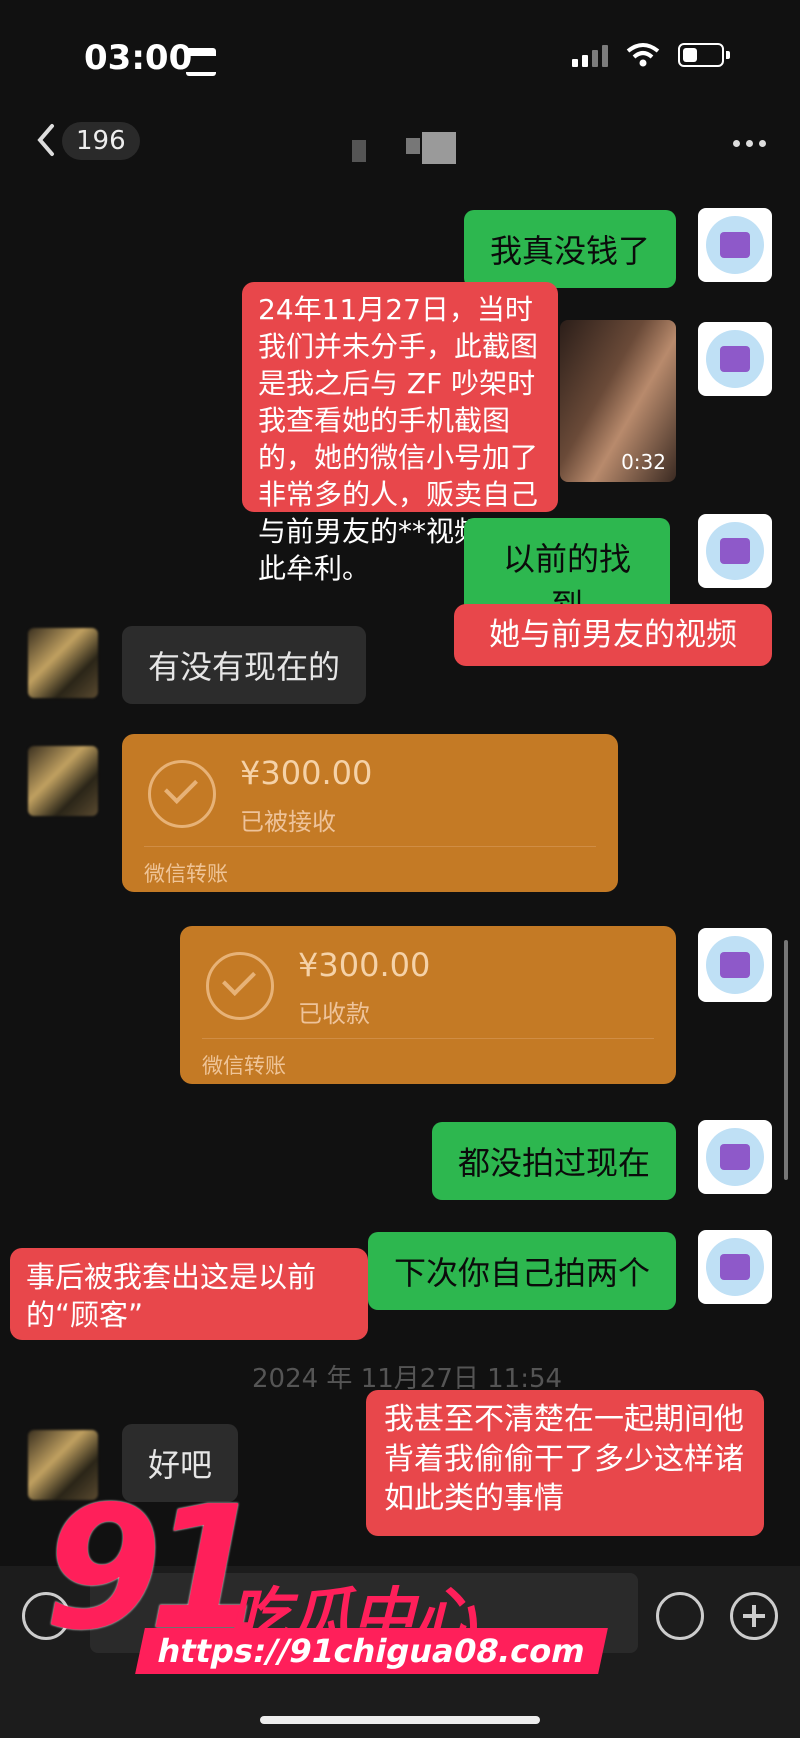 Image resolution: width=800 pixels, height=1738 pixels. What do you see at coordinates (786, 1060) in the screenshot?
I see `scrollbar` at bounding box center [786, 1060].